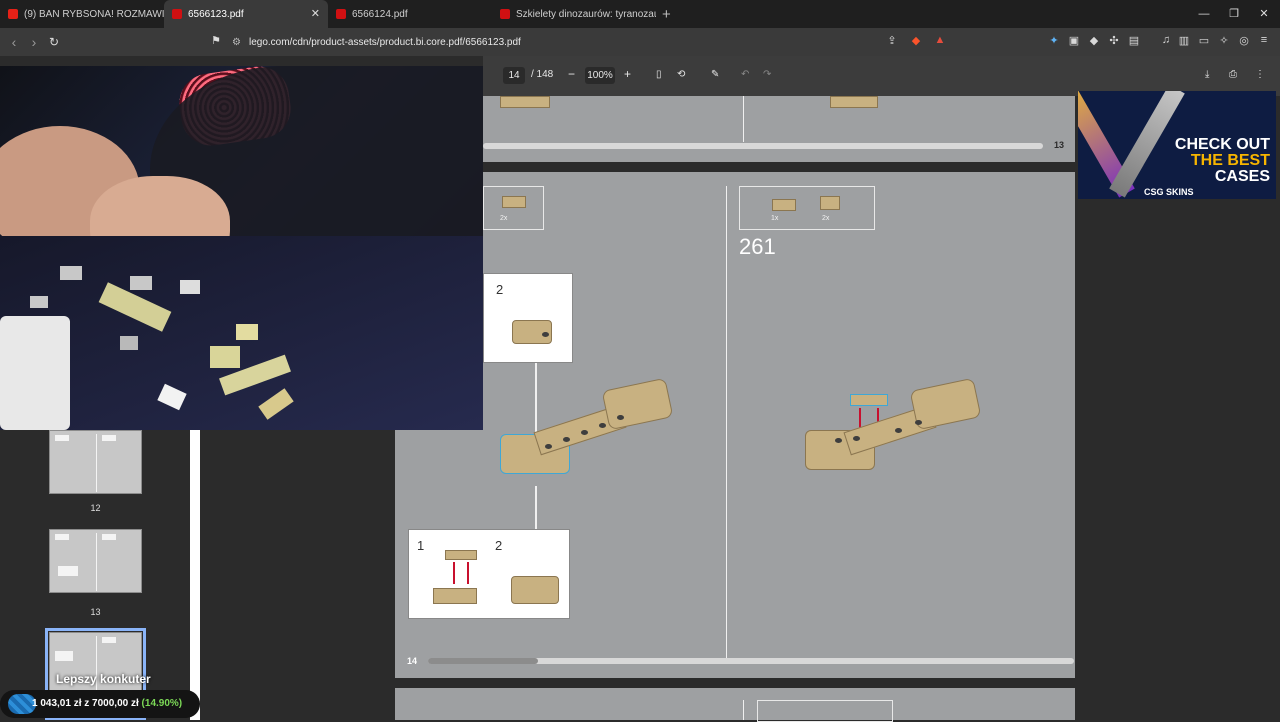 The image size is (1280, 722). What do you see at coordinates (421, 545) in the screenshot?
I see `sub-step-number: 1` at bounding box center [421, 545].